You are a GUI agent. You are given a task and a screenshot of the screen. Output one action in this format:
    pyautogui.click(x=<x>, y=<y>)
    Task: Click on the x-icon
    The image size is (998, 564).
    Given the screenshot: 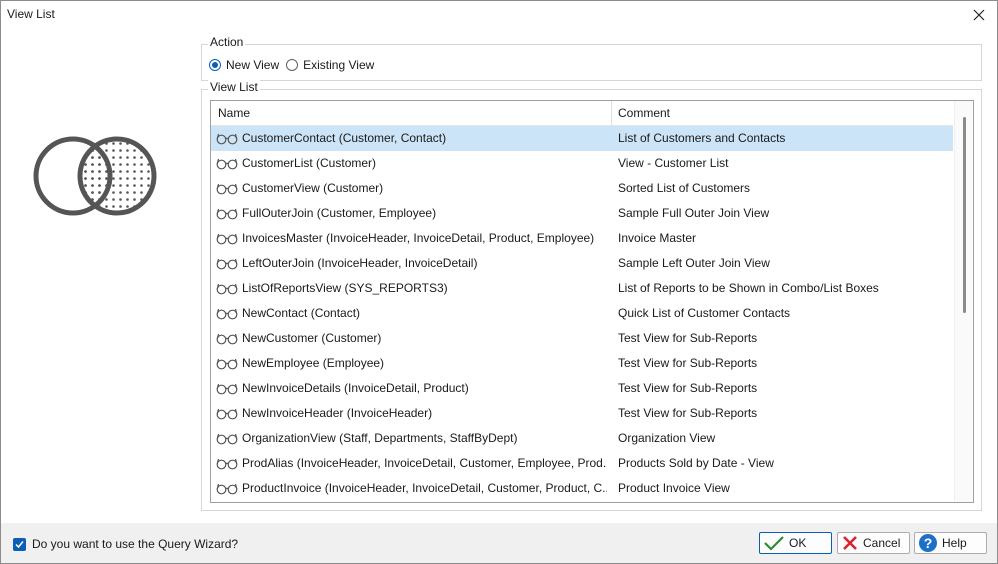 What is the action you would take?
    pyautogui.click(x=850, y=543)
    